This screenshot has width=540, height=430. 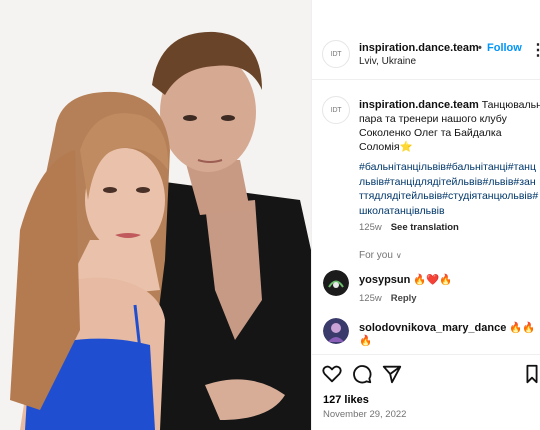 What do you see at coordinates (404, 298) in the screenshot?
I see `reply-button: Reply` at bounding box center [404, 298].